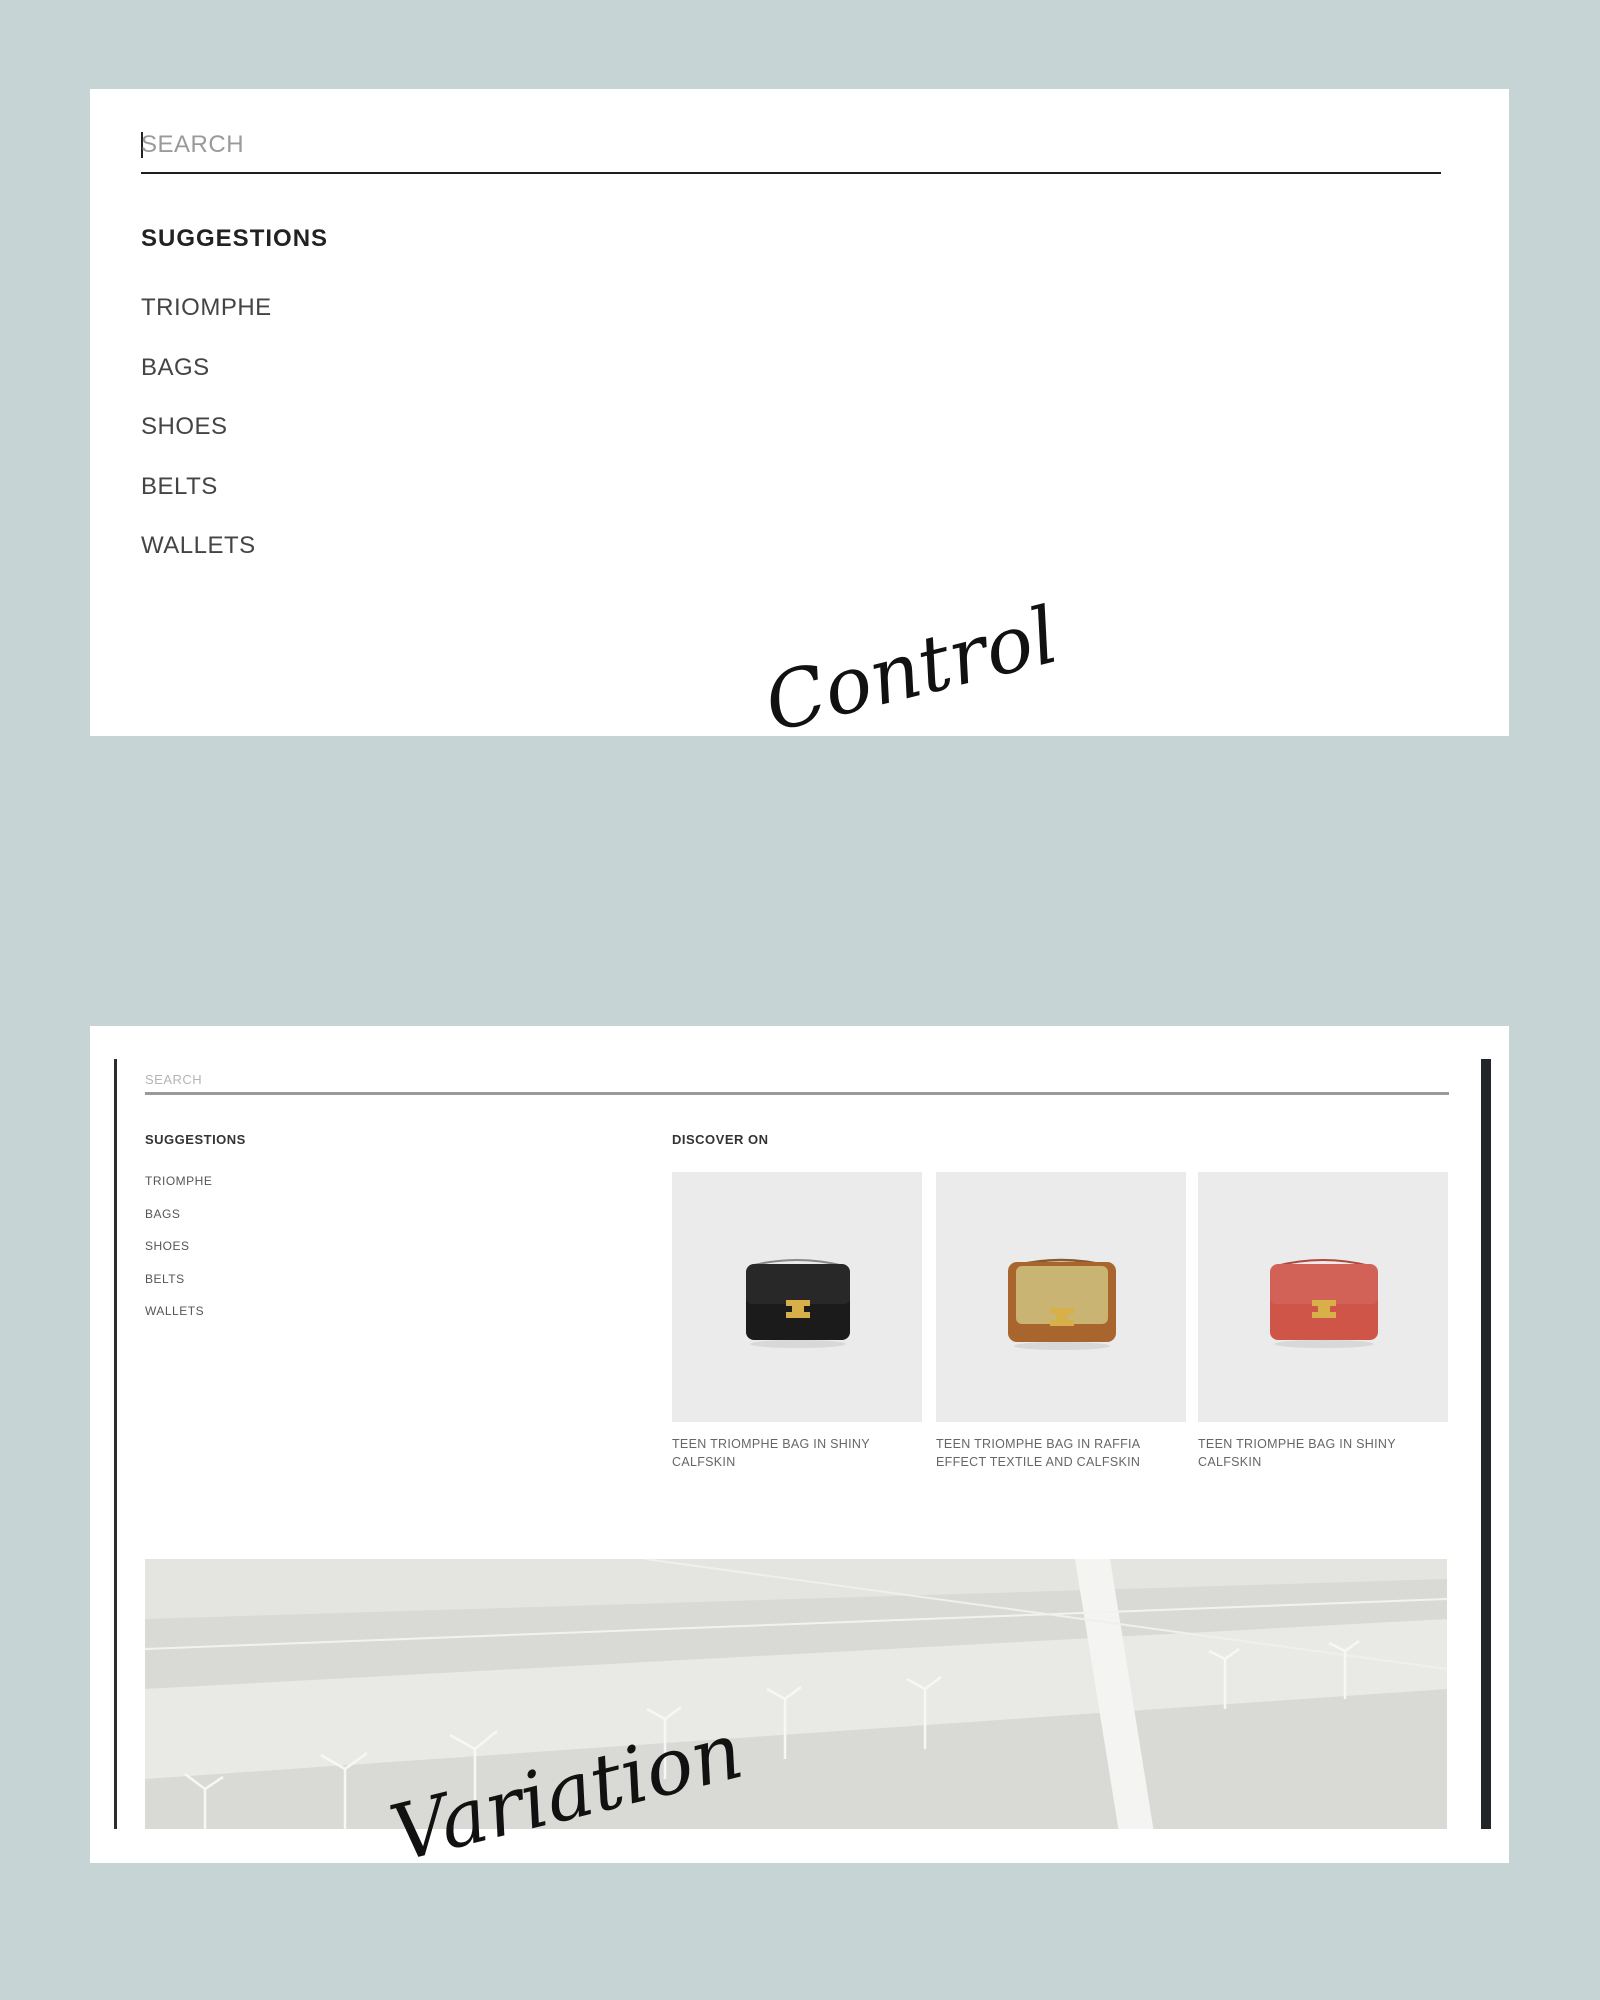 The image size is (1600, 2000). I want to click on bag-raffia-icon, so click(1062, 1304).